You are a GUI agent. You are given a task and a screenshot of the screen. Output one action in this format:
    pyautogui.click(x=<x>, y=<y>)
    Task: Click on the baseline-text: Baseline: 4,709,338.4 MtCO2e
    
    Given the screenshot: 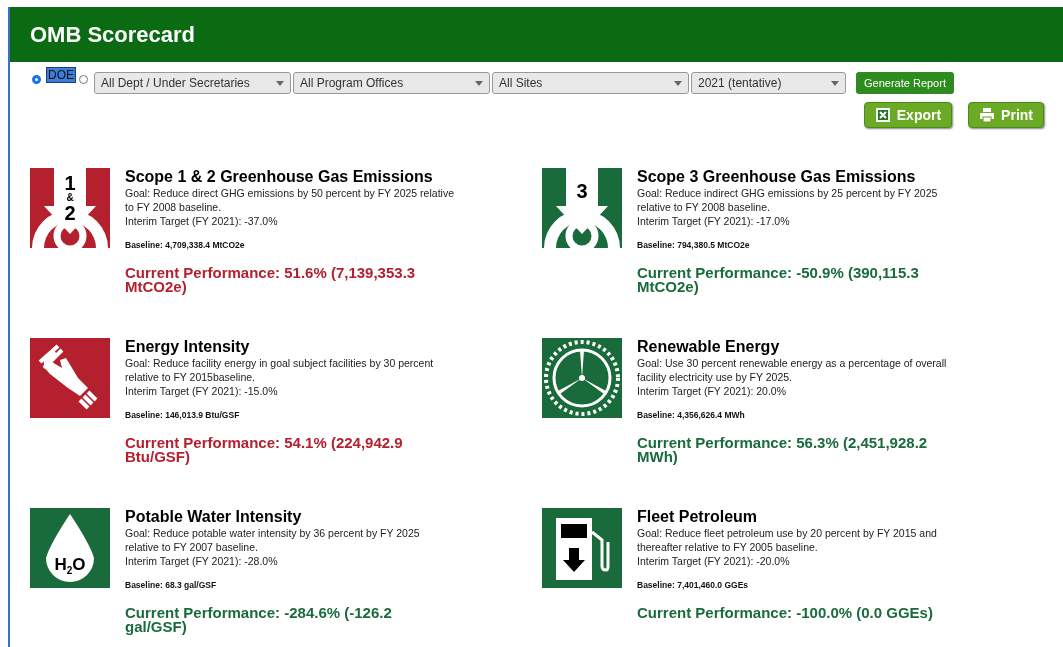 What is the action you would take?
    pyautogui.click(x=185, y=245)
    